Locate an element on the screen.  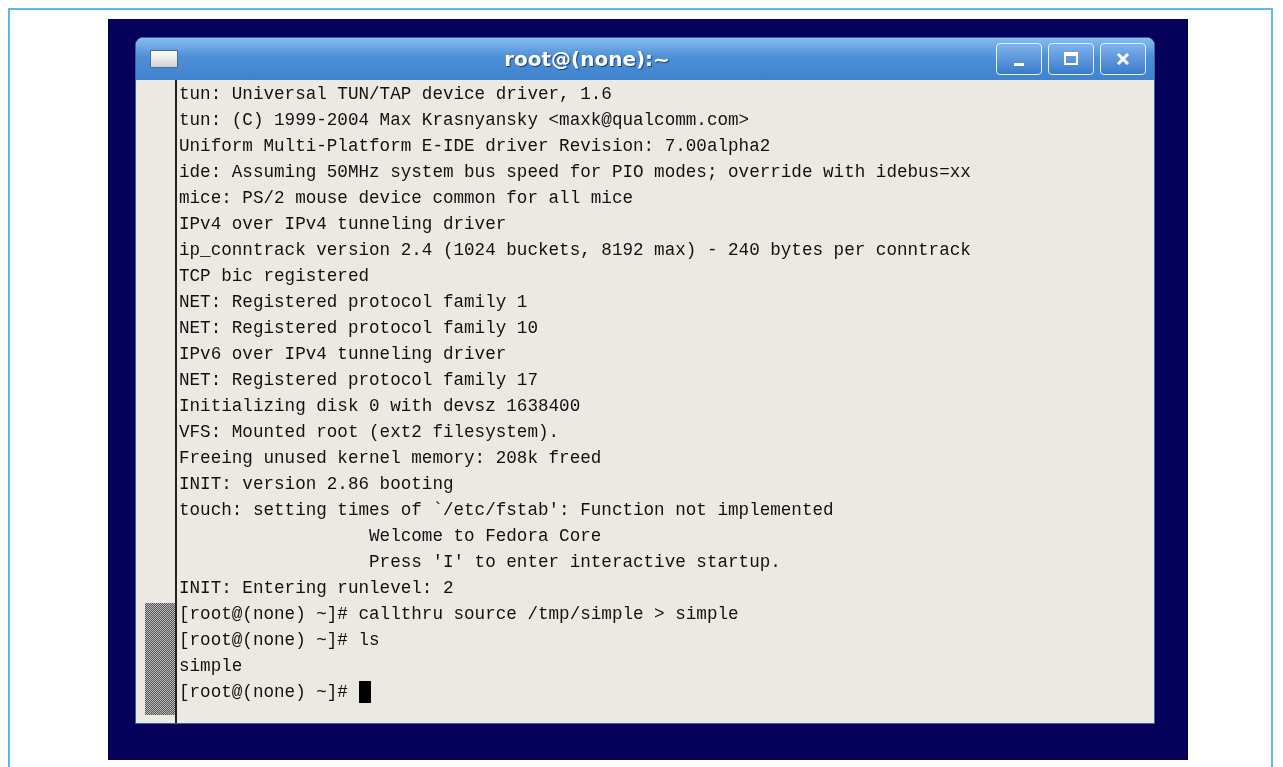
terminal-line: [root@(none) ~]# ls is located at coordinates (280, 640).